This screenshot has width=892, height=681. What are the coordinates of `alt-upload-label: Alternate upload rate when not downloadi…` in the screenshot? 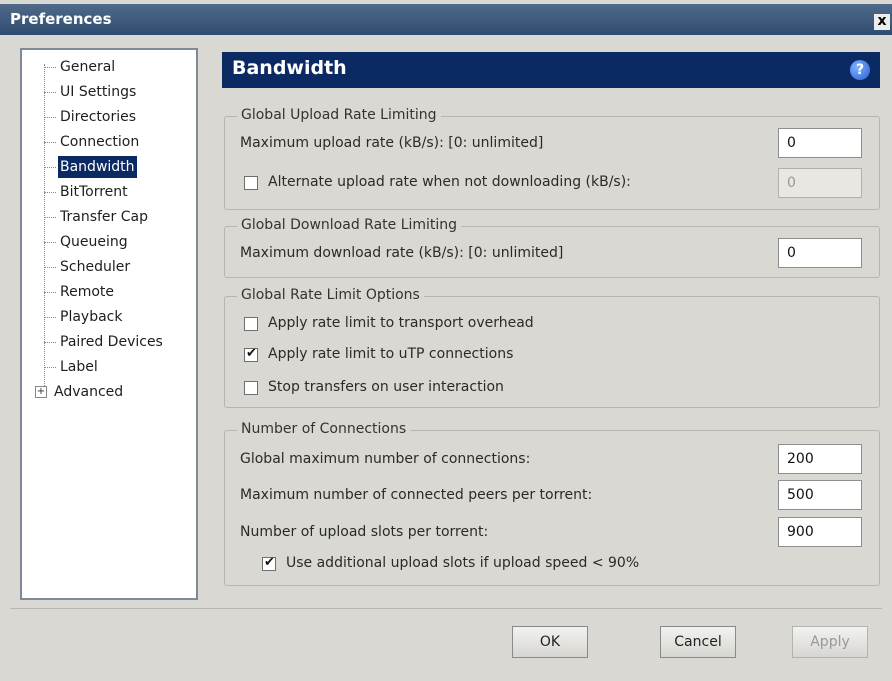 It's located at (449, 182).